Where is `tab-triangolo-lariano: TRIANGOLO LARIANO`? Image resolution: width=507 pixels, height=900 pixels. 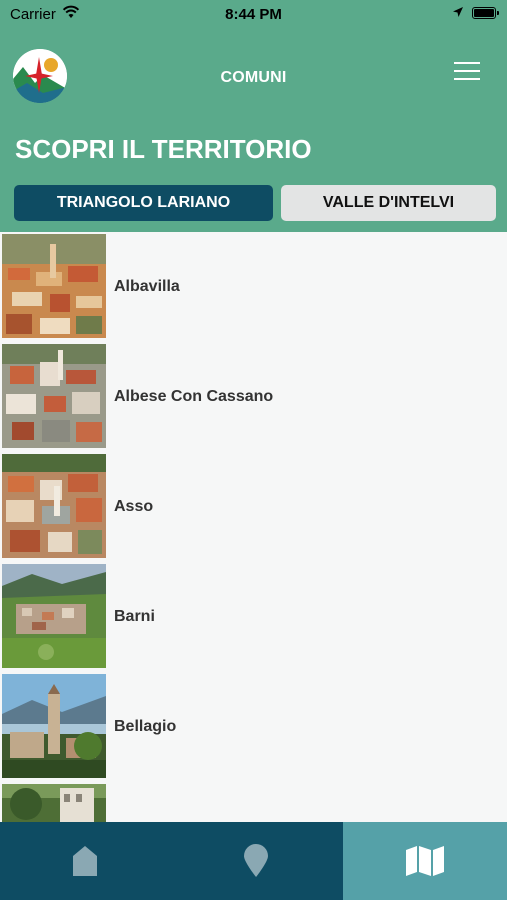
tab-triangolo-lariano: TRIANGOLO LARIANO is located at coordinates (143, 203).